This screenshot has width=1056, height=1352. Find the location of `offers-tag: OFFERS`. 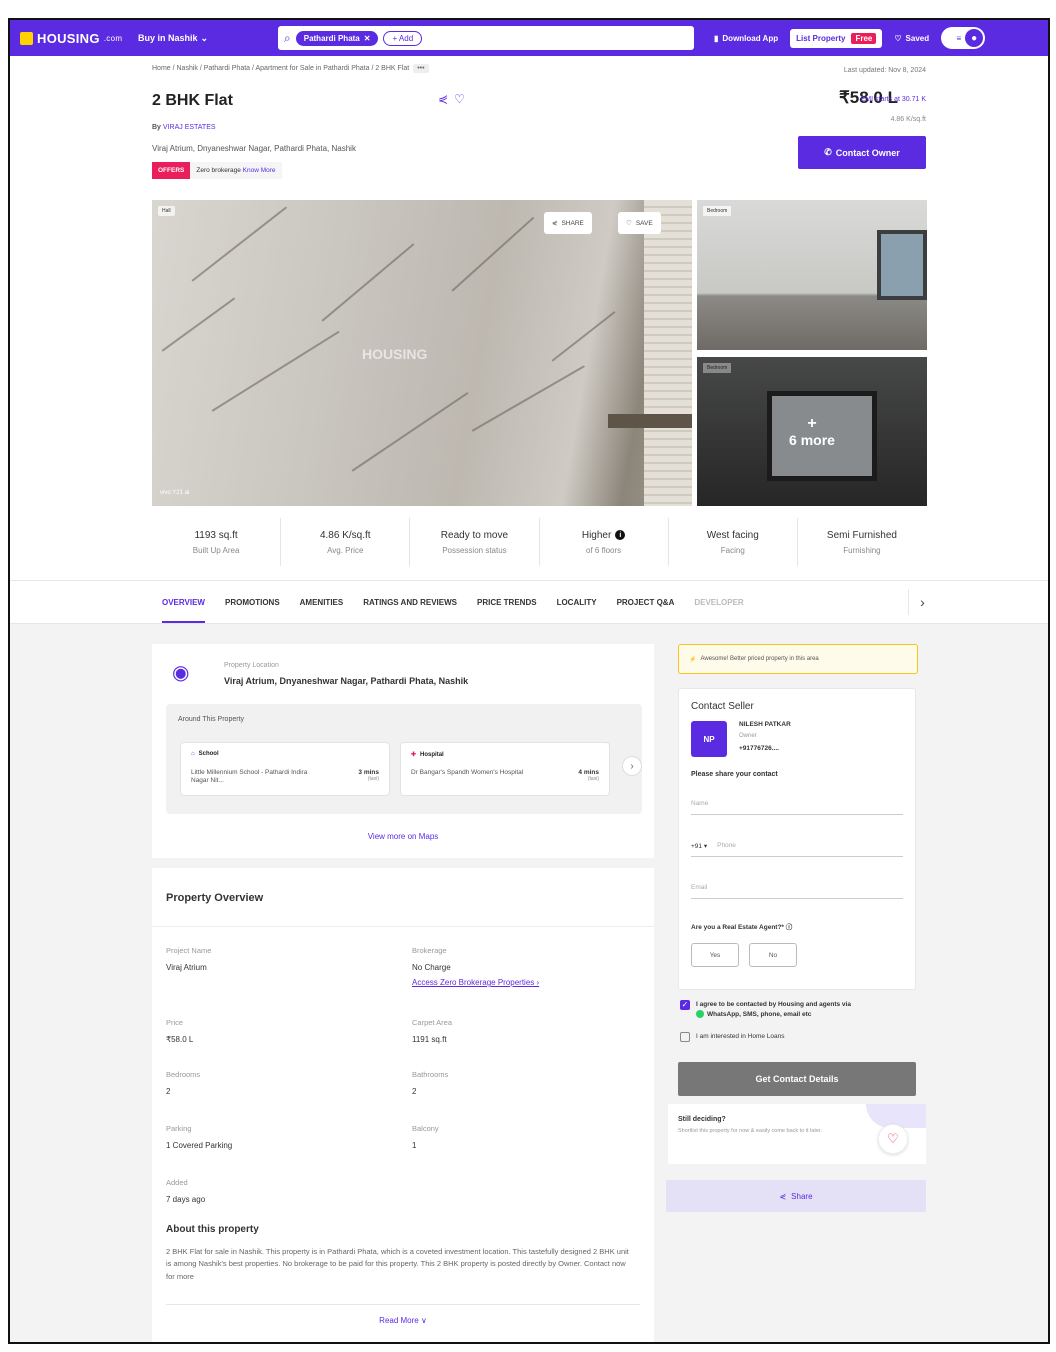

offers-tag: OFFERS is located at coordinates (171, 170).